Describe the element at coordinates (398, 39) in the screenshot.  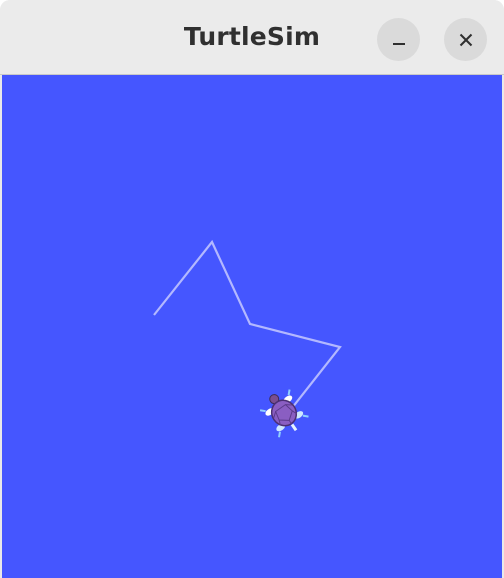
I see `minimize-button` at that location.